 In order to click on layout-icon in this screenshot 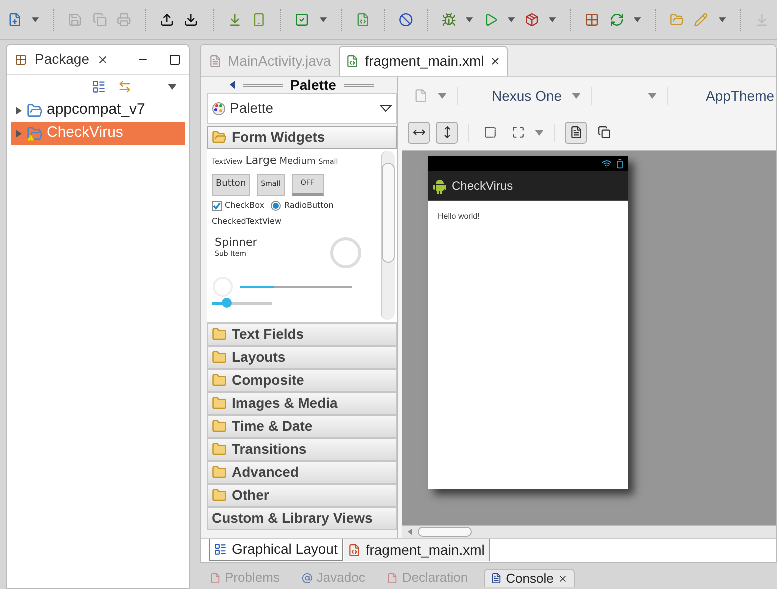, I will do `click(220, 549)`.